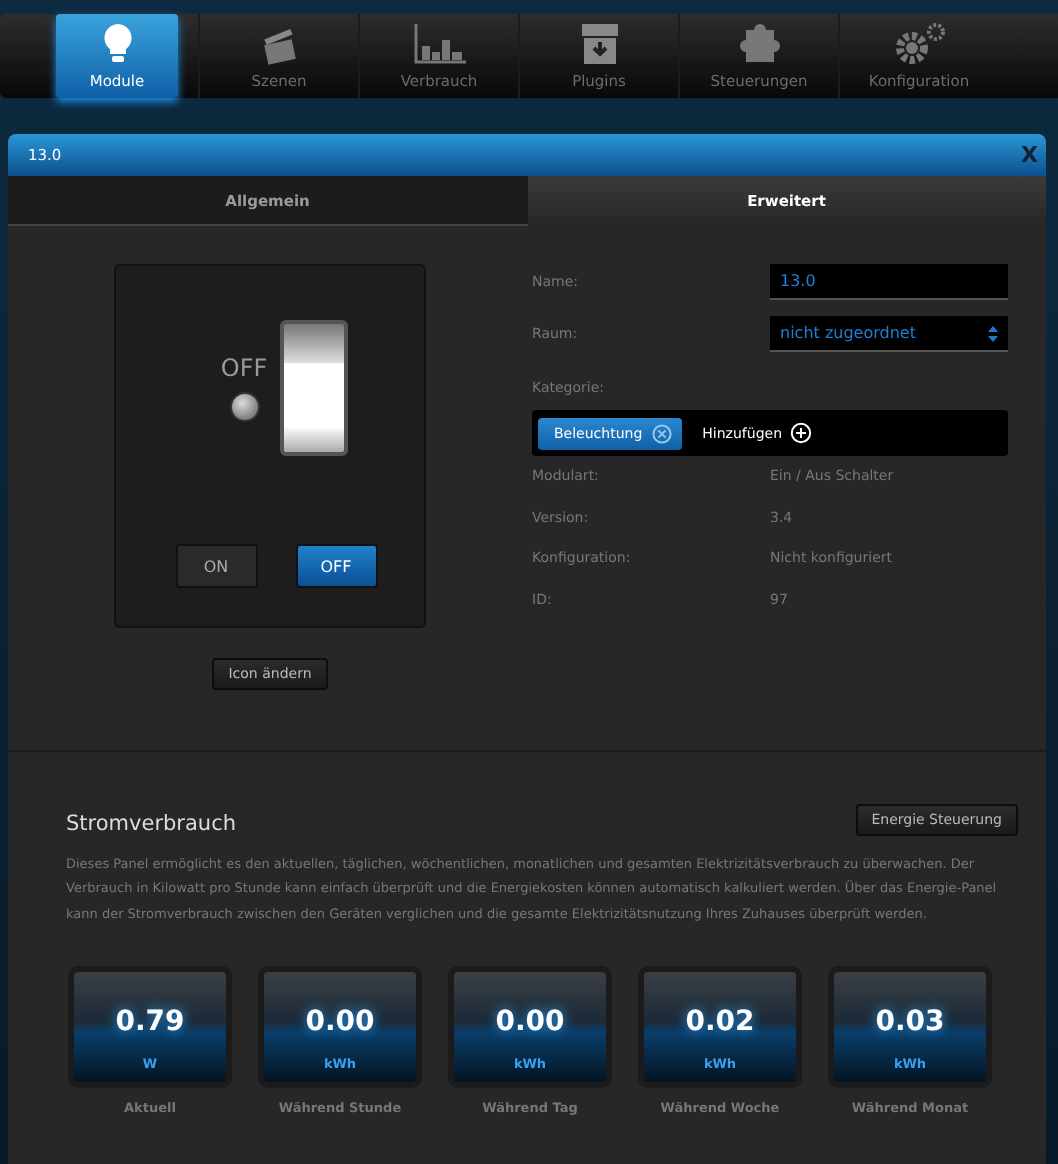 The height and width of the screenshot is (1164, 1058). Describe the element at coordinates (336, 566) in the screenshot. I see `switch-button: OFF` at that location.